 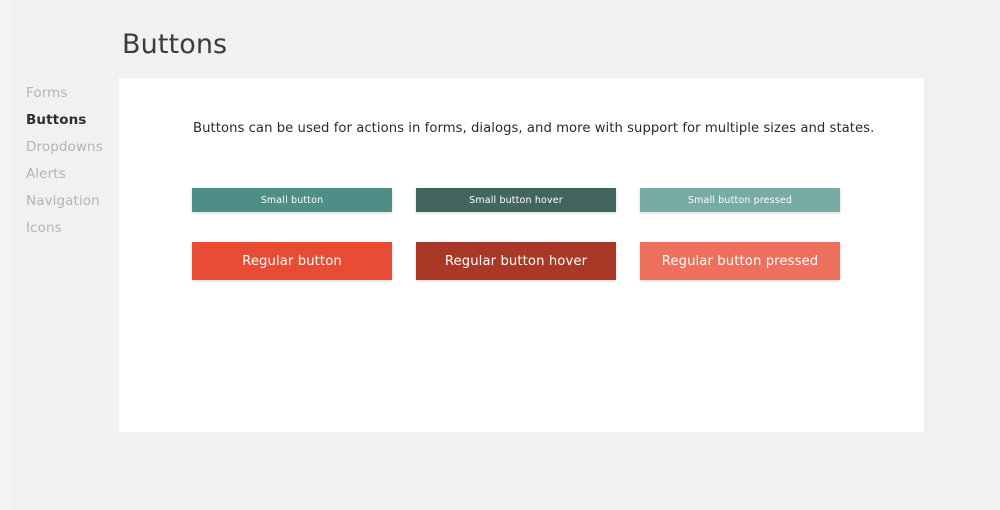 I want to click on sidebar-item-navigation: Navigation, so click(x=59, y=201).